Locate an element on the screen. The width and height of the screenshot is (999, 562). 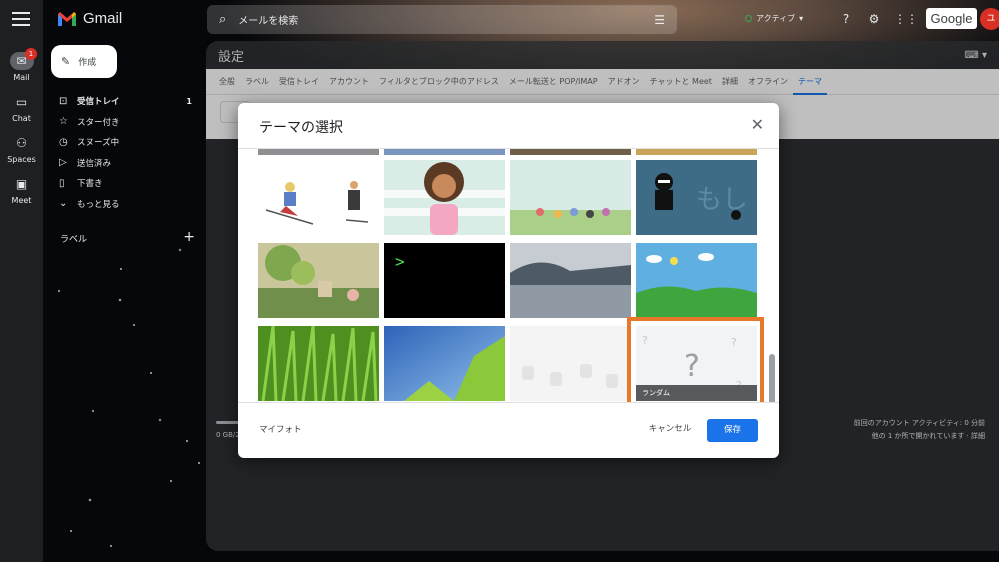
rail-item-meet: ▣ Meet is located at coordinates (21, 190).